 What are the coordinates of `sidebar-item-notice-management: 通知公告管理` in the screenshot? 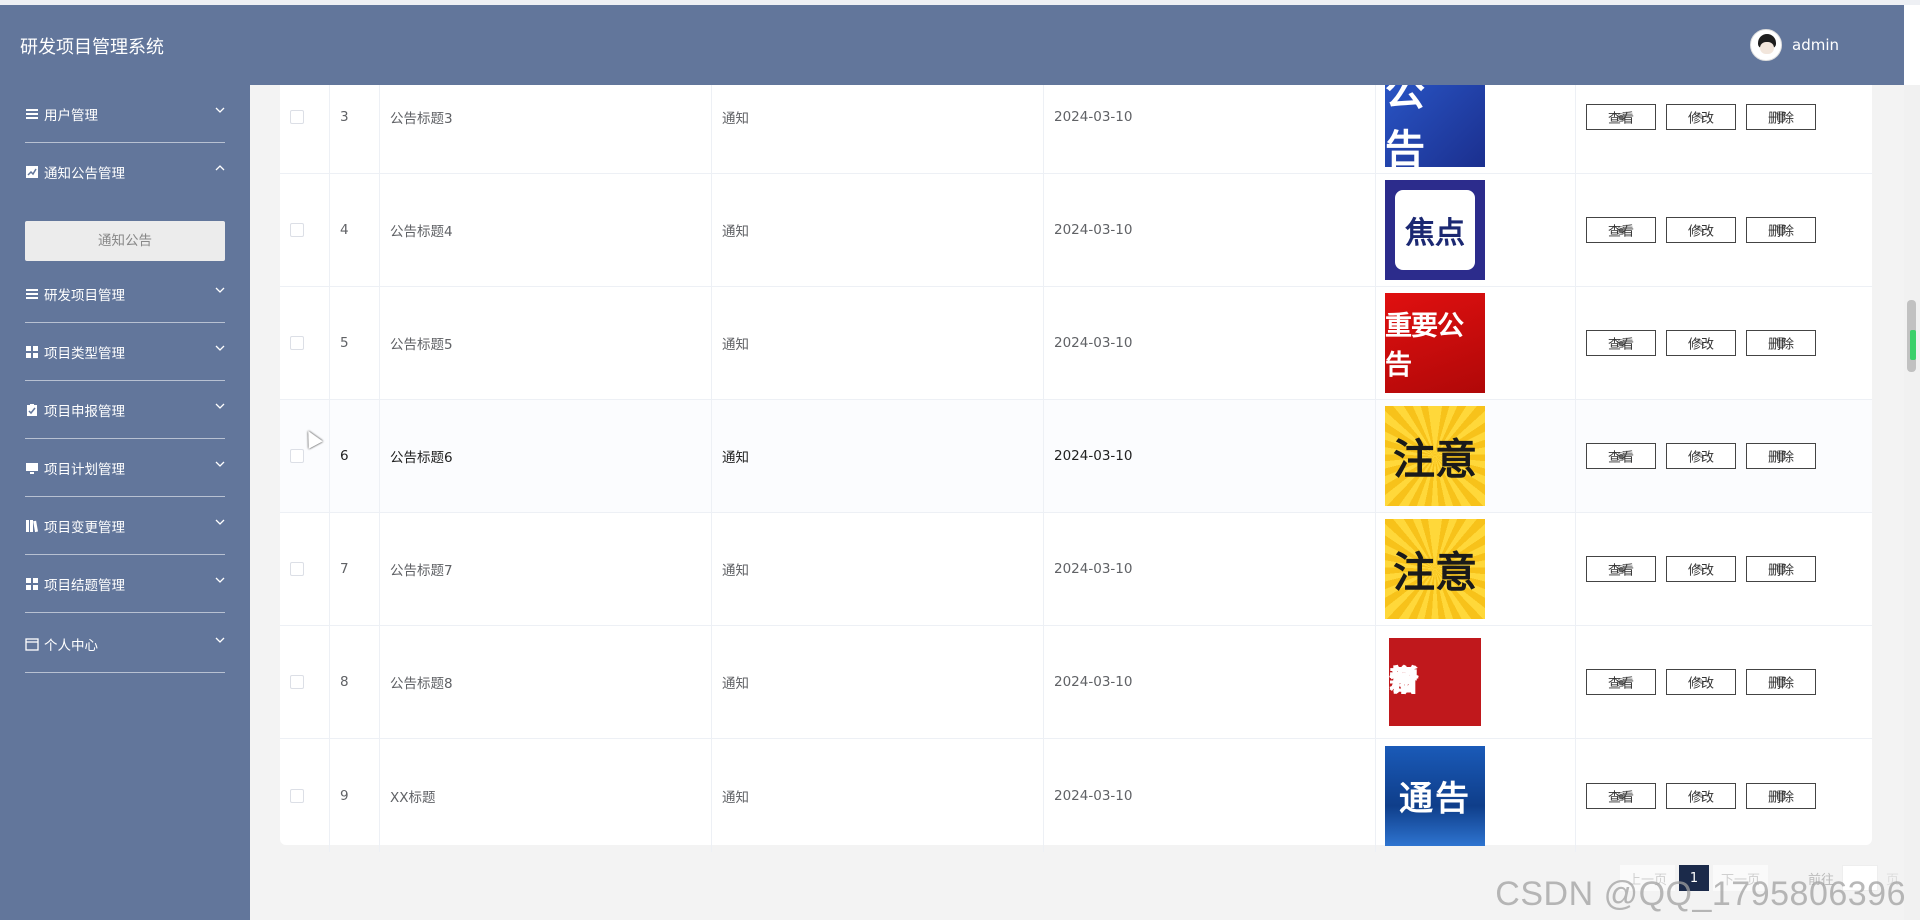 It's located at (125, 172).